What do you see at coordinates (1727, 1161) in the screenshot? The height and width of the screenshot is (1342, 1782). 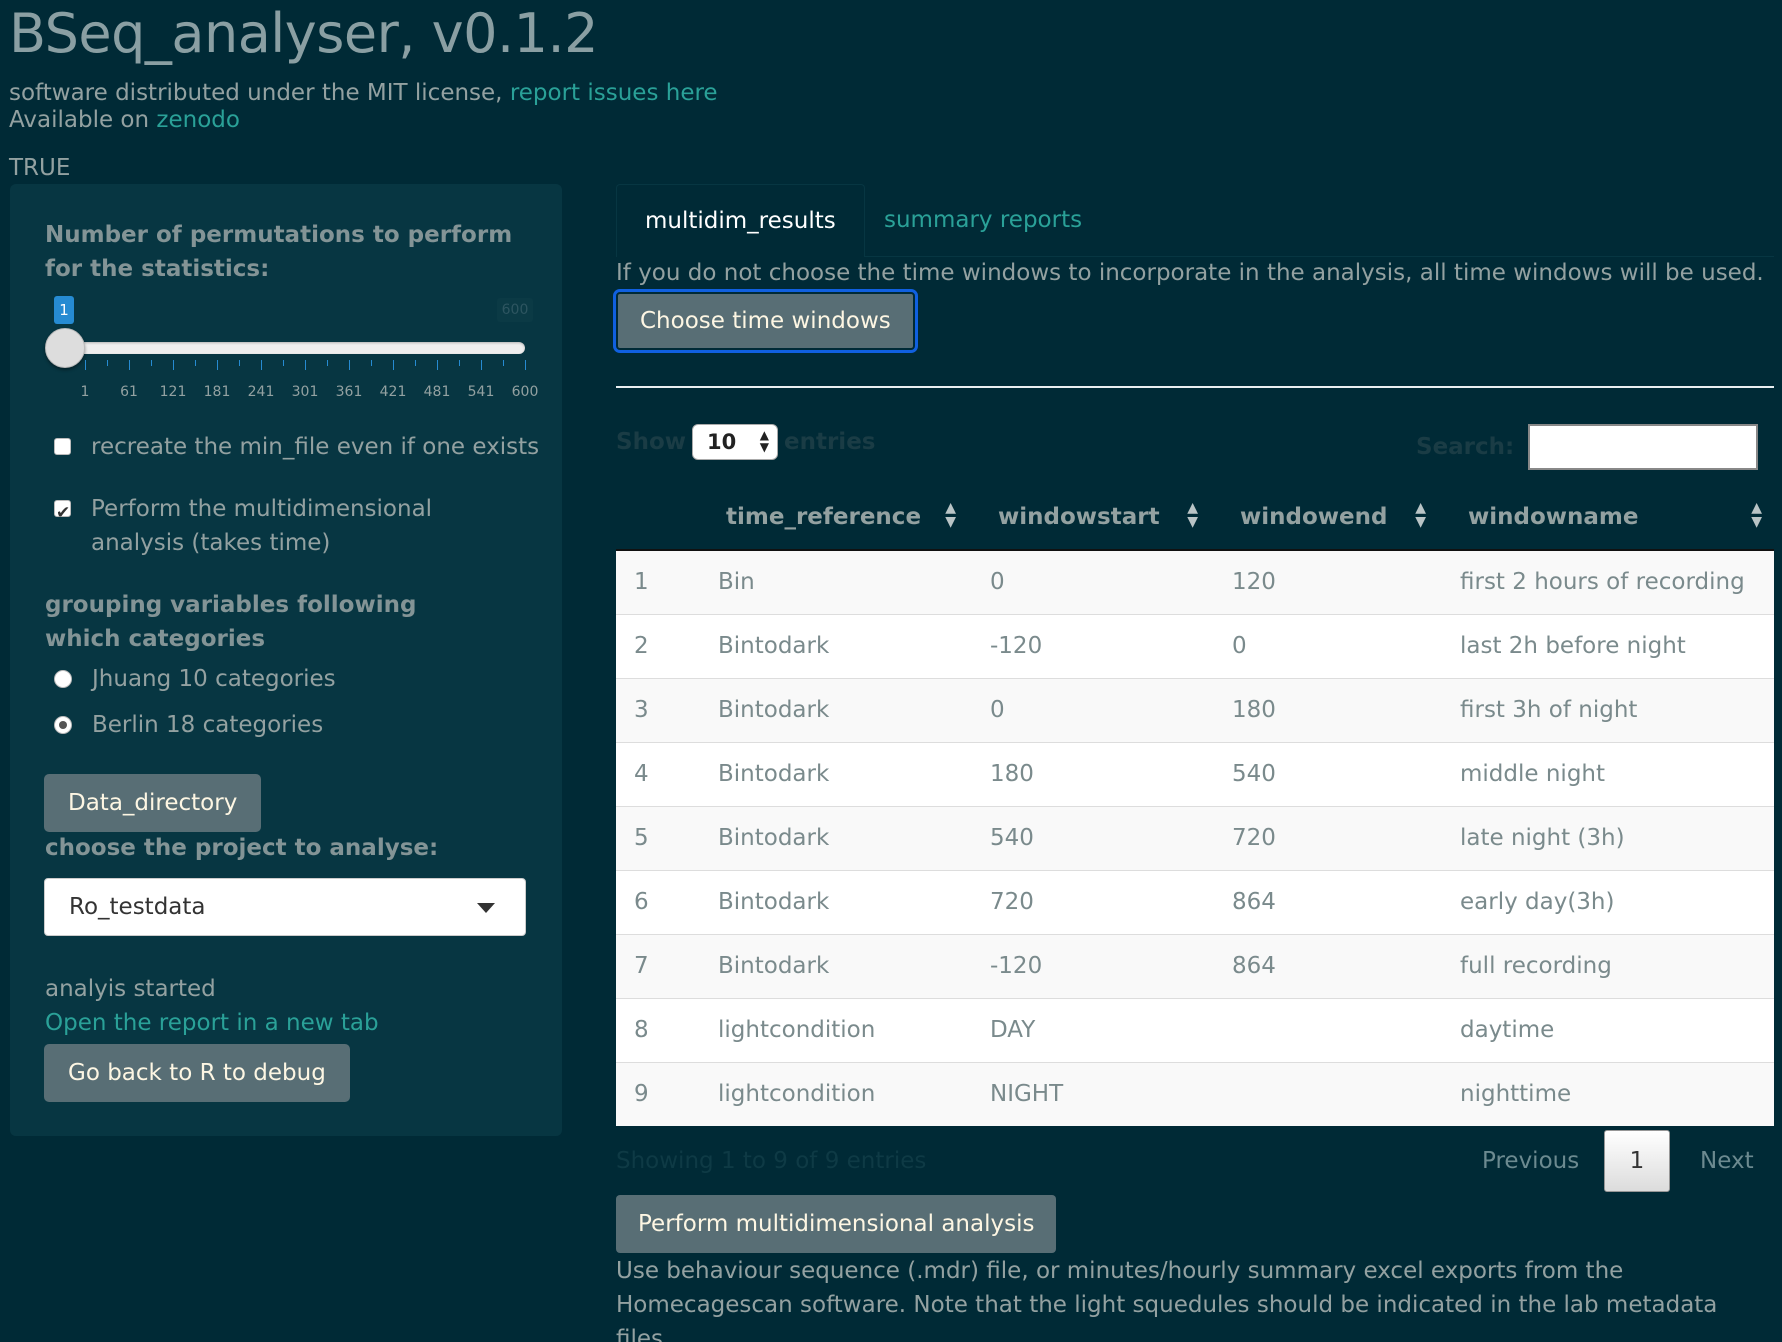 I see `next-page-button: Next` at bounding box center [1727, 1161].